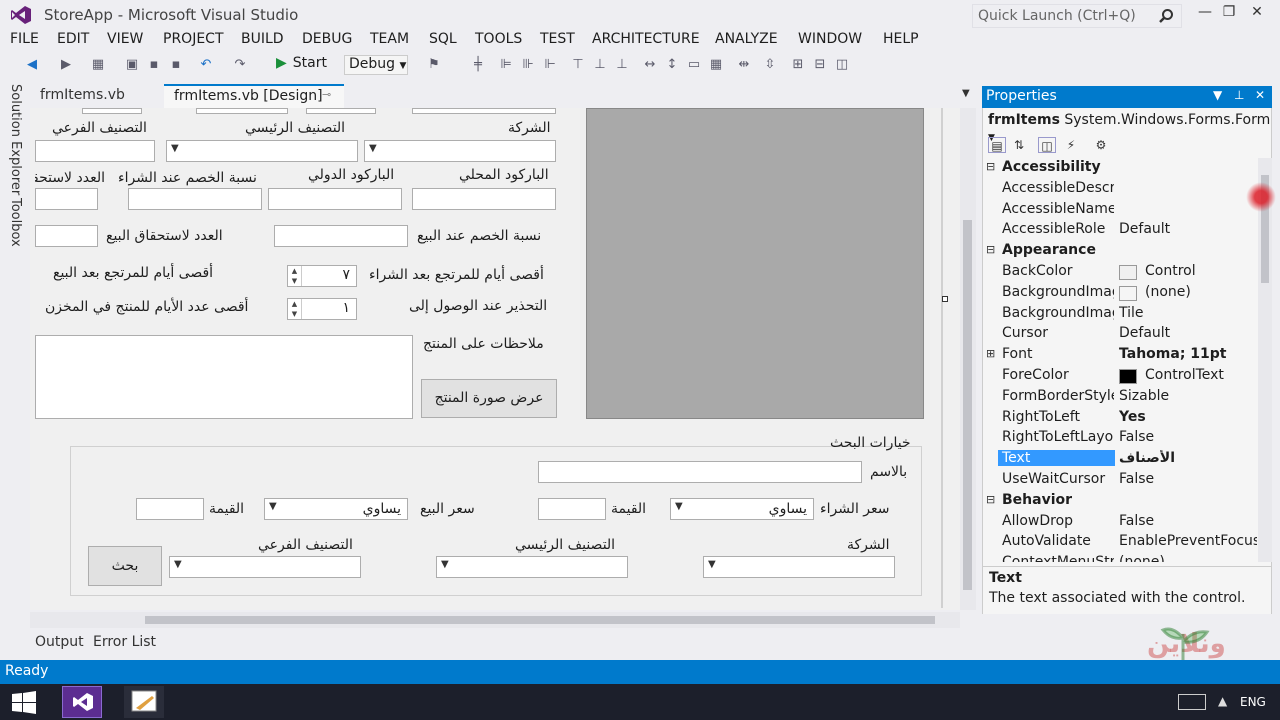 The image size is (1280, 720). Describe the element at coordinates (262, 151) in the screenshot. I see `main-category-combo: ▼` at that location.